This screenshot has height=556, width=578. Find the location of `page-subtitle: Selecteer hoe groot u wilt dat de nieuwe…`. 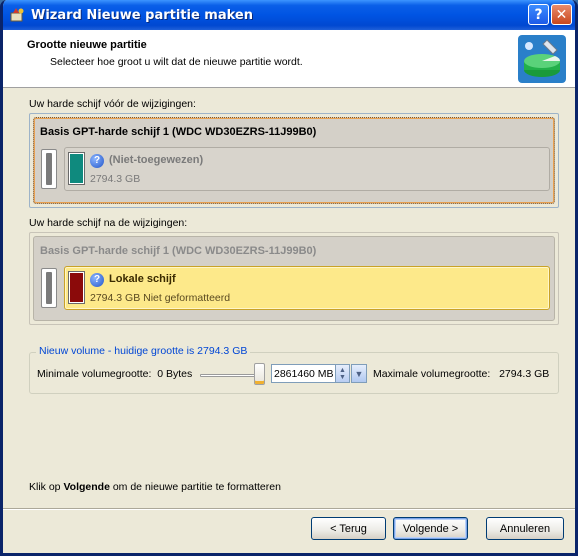

page-subtitle: Selecteer hoe groot u wilt dat de nieuwe… is located at coordinates (176, 62).